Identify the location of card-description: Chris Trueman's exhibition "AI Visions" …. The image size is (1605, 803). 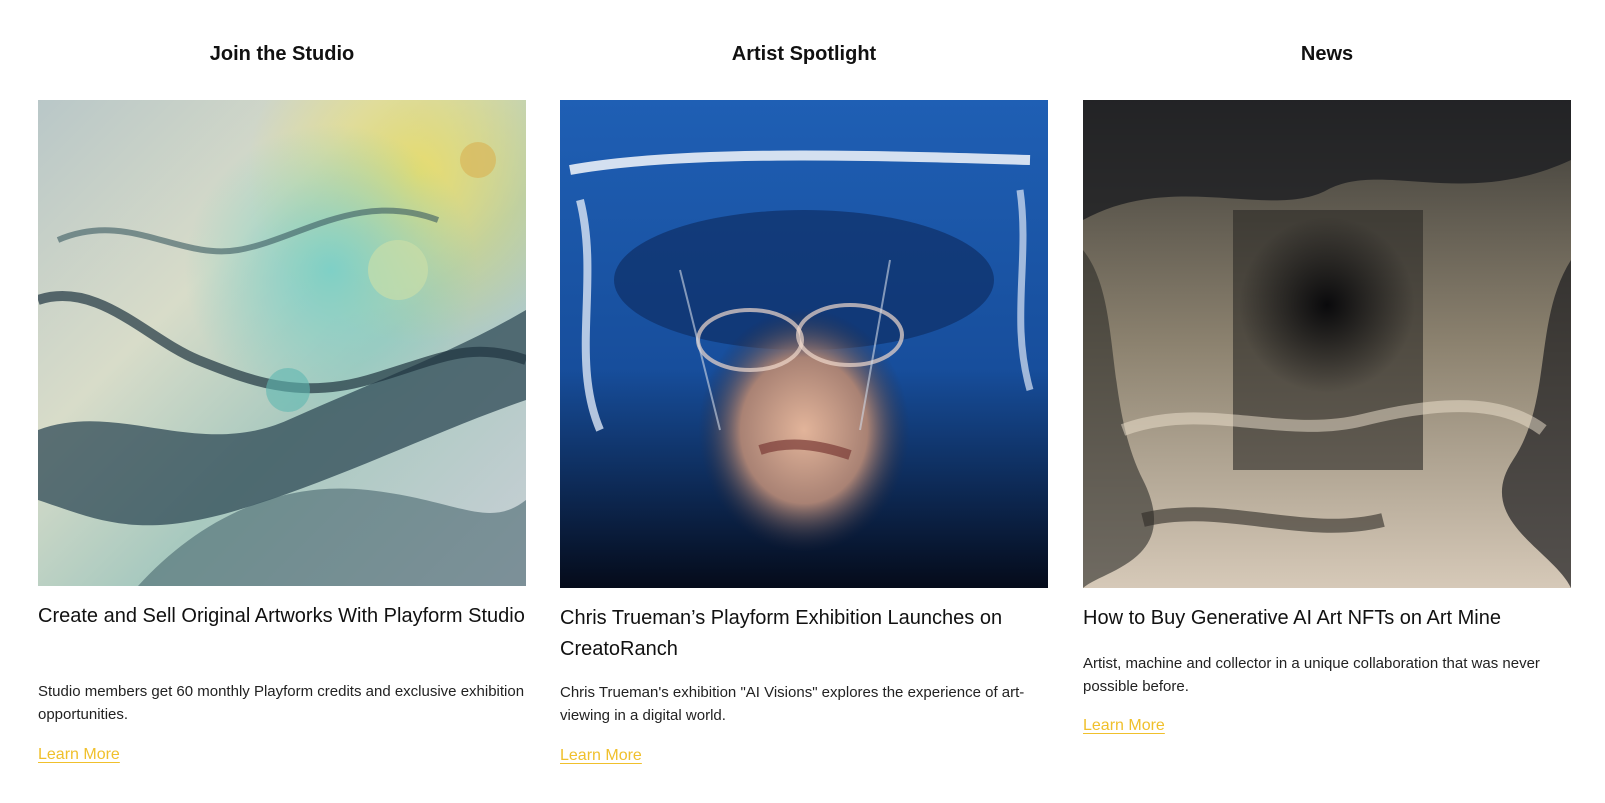
(792, 704).